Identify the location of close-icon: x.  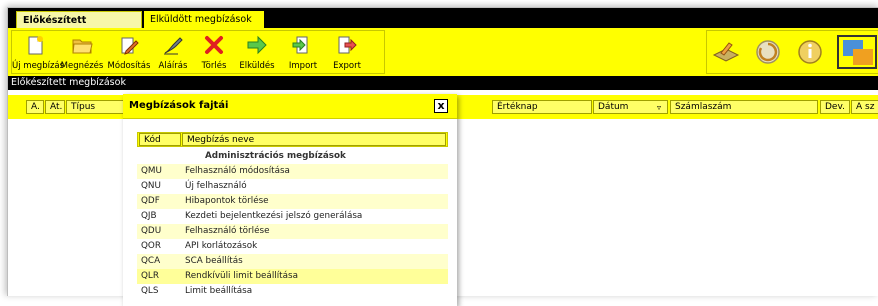
(441, 106).